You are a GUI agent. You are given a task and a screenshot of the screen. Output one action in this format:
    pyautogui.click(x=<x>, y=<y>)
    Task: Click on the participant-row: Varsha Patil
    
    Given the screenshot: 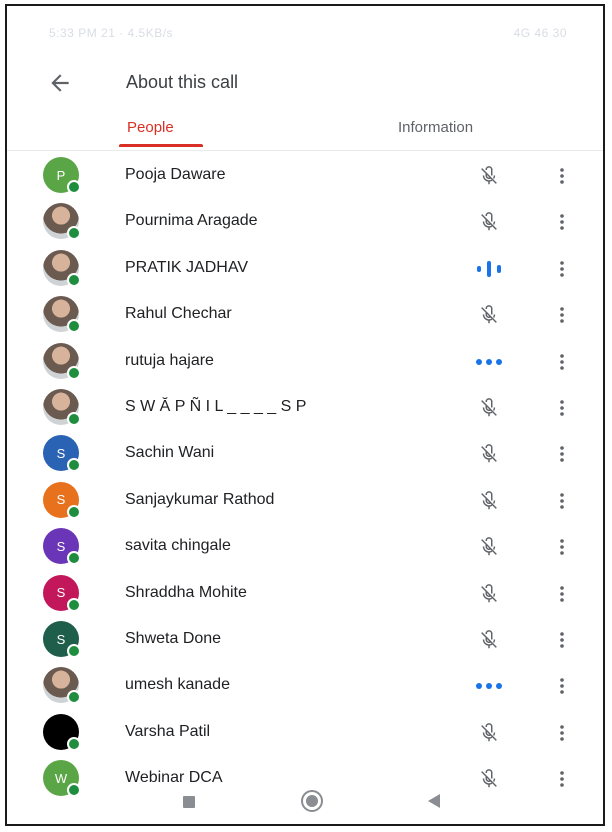 What is the action you would take?
    pyautogui.click(x=305, y=733)
    